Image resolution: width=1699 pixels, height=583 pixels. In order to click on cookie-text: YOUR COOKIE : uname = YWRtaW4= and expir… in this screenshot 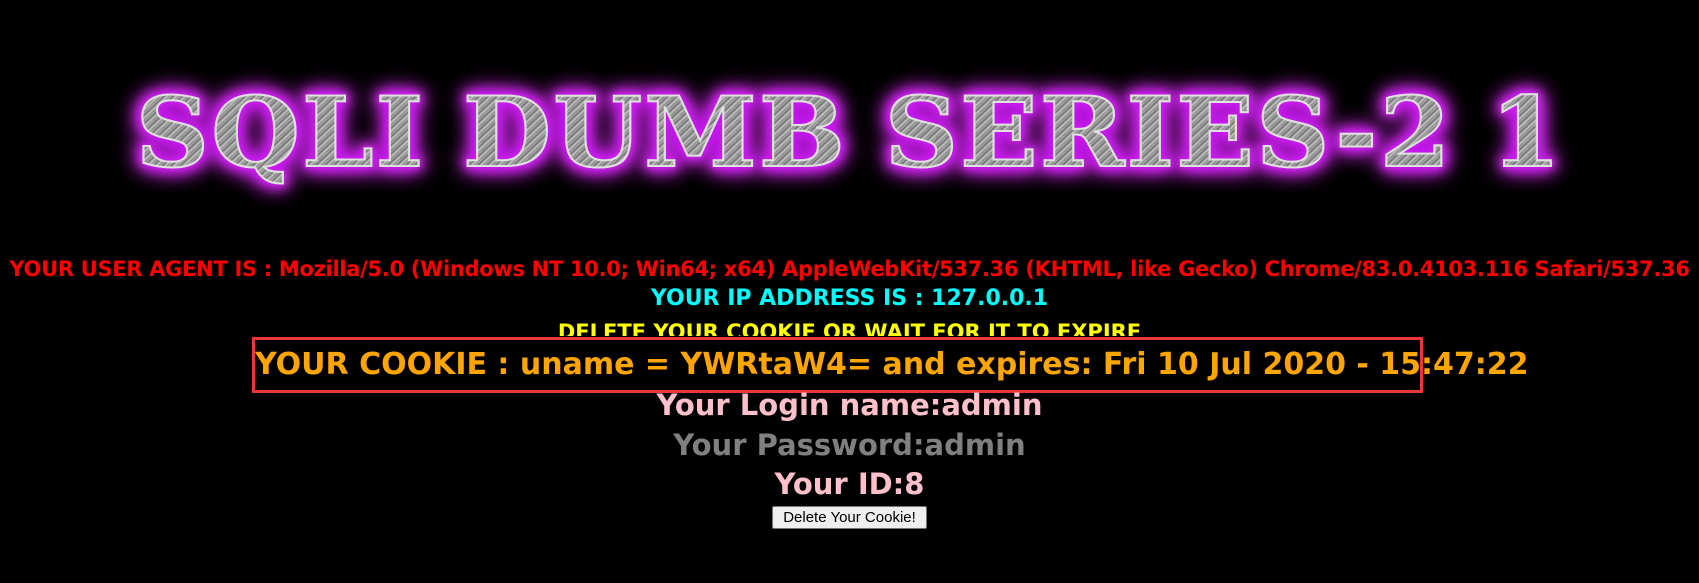, I will do `click(892, 364)`.